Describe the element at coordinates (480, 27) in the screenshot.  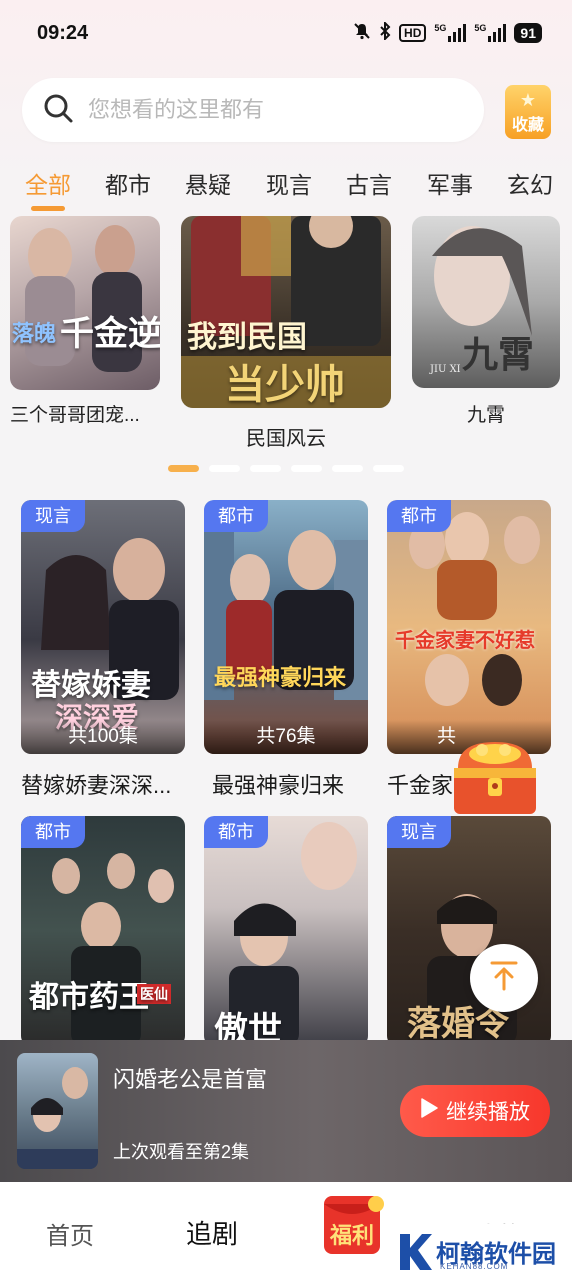
I see `signal-label-2: 5G` at that location.